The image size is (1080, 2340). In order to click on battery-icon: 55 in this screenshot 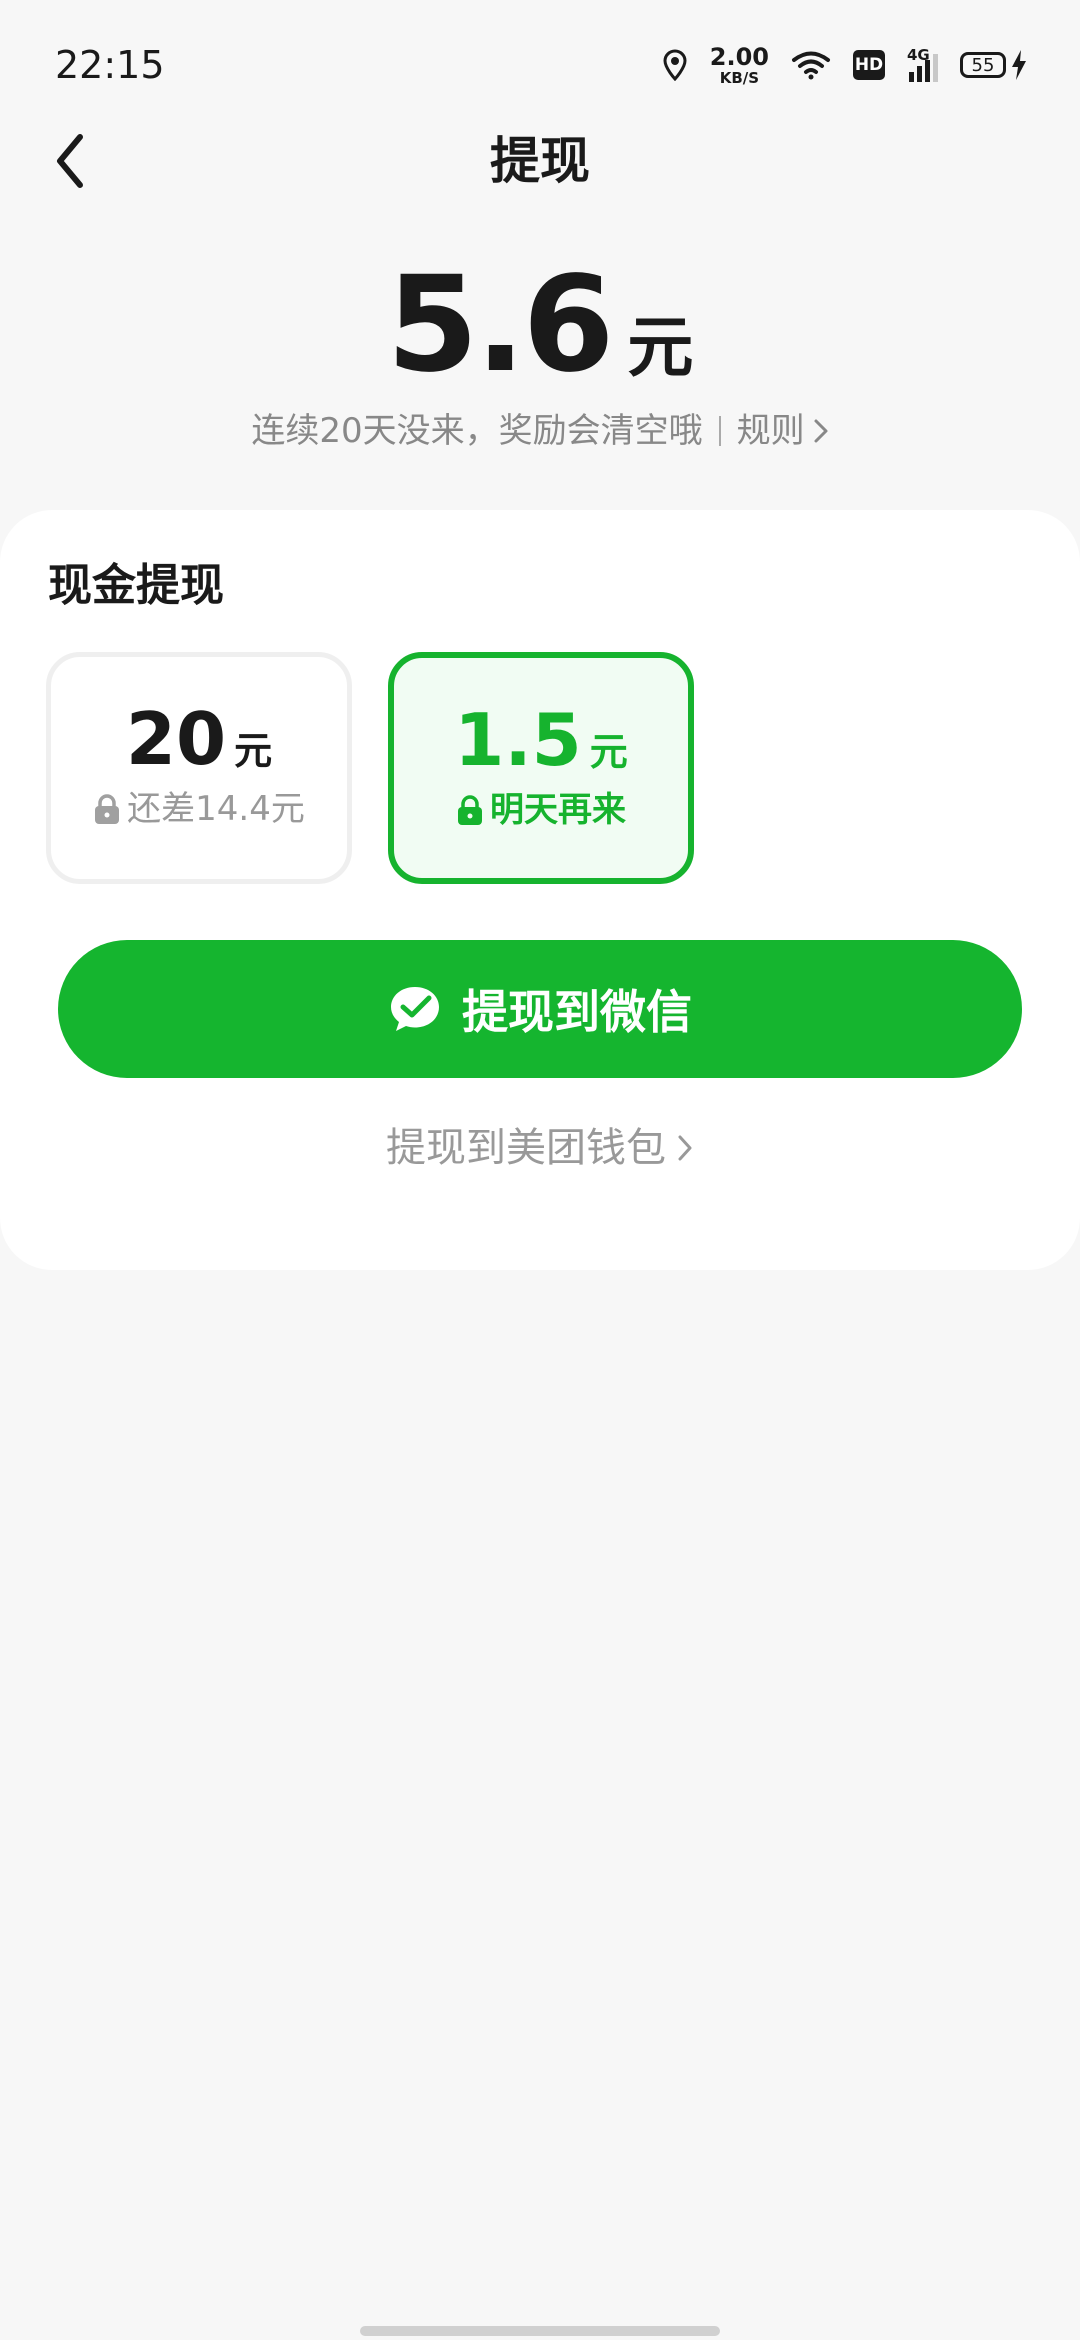, I will do `click(994, 65)`.